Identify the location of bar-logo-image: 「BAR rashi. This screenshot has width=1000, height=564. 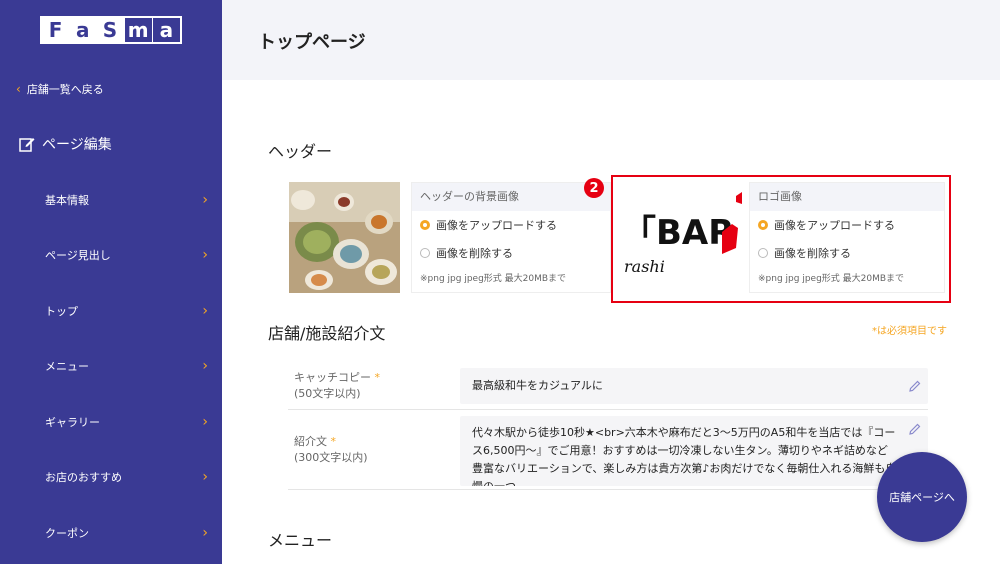
(682, 234).